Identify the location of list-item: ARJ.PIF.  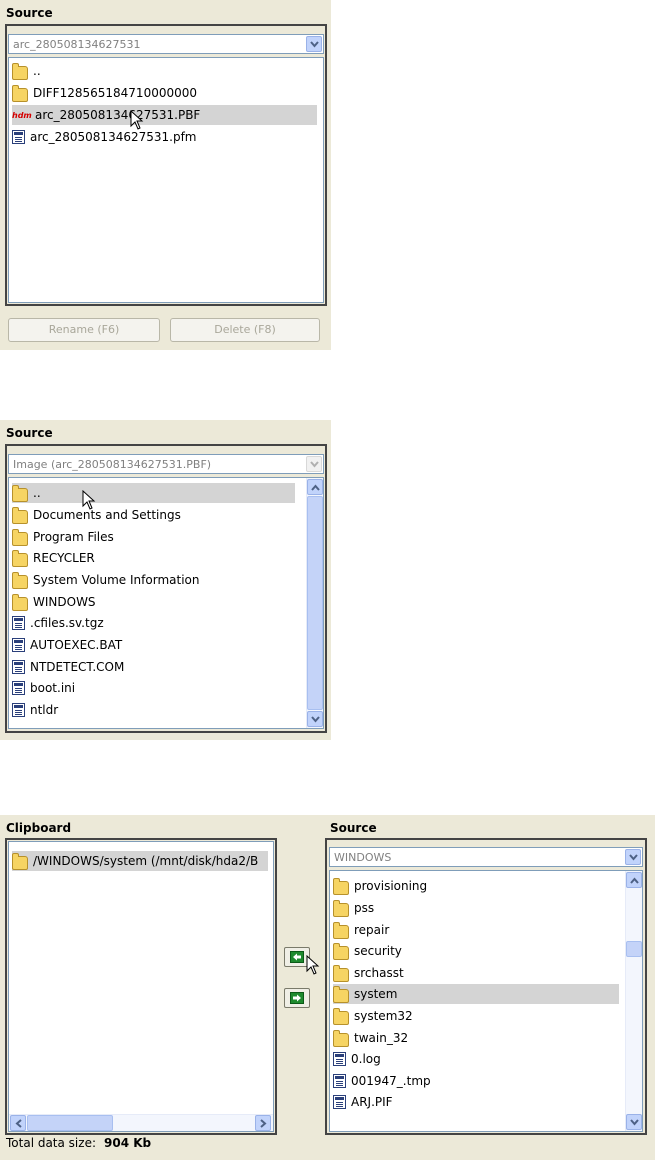
(363, 1102).